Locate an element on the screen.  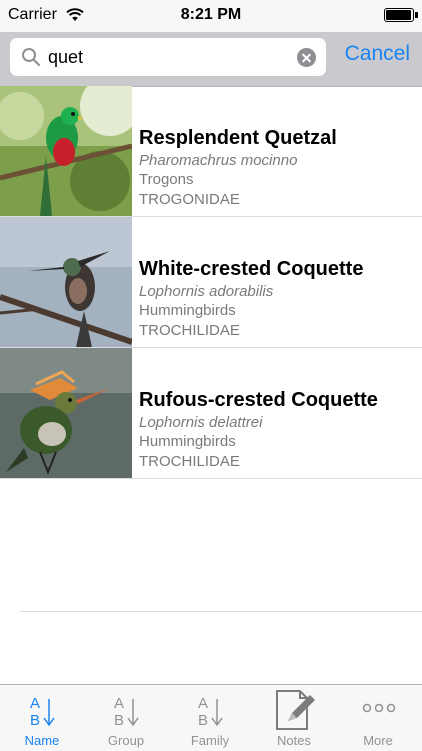
tab-group: A B Group is located at coordinates (126, 718).